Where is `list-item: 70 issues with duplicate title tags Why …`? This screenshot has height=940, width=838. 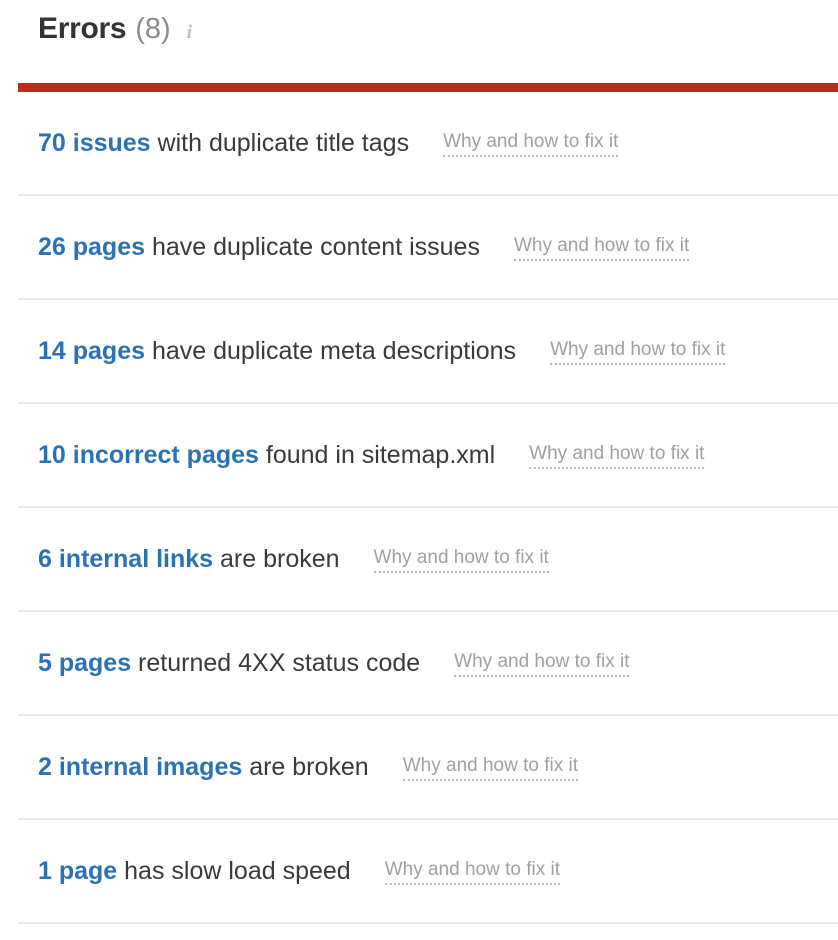
list-item: 70 issues with duplicate title tags Why … is located at coordinates (419, 144).